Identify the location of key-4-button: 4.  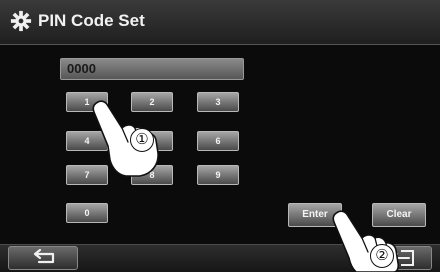
(87, 141).